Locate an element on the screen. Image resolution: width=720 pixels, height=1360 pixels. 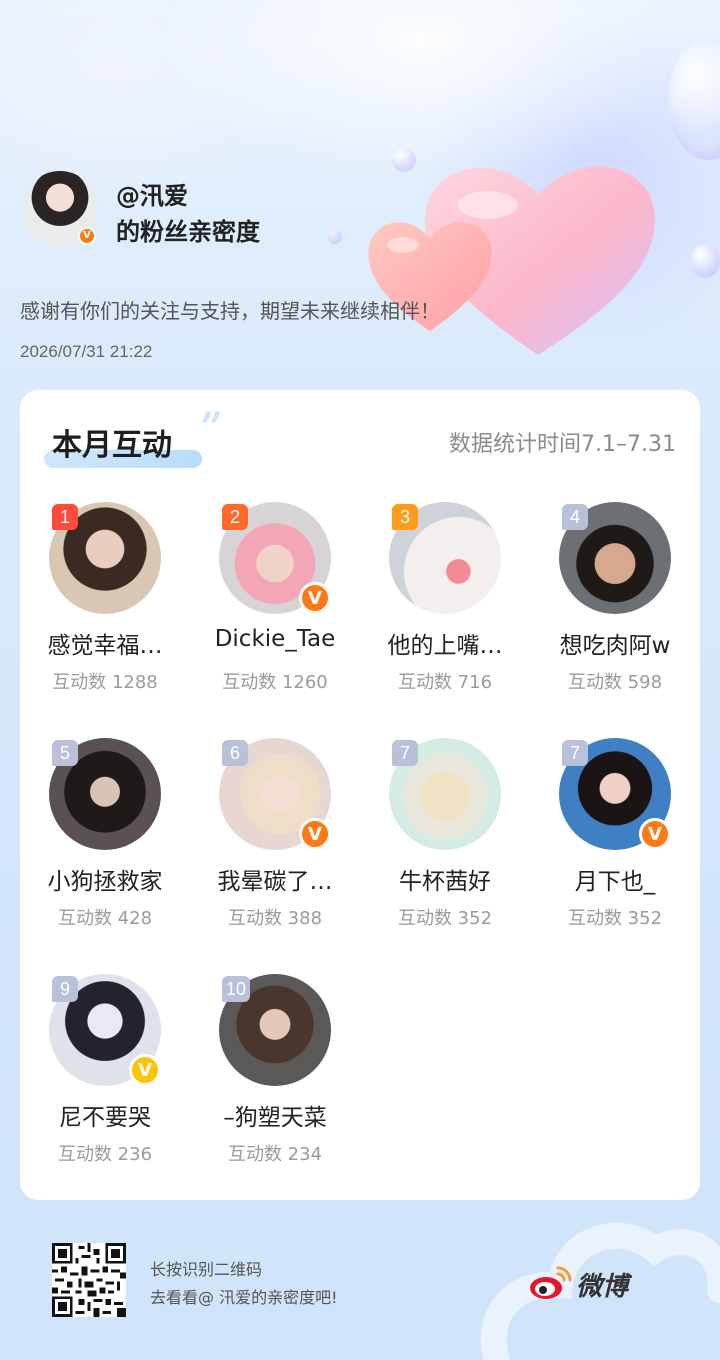
interaction-count: 互动数 428 is located at coordinates (105, 918).